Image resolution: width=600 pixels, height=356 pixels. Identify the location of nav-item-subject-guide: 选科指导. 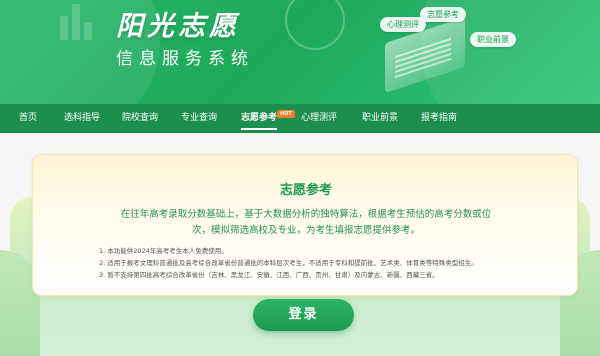
(82, 118).